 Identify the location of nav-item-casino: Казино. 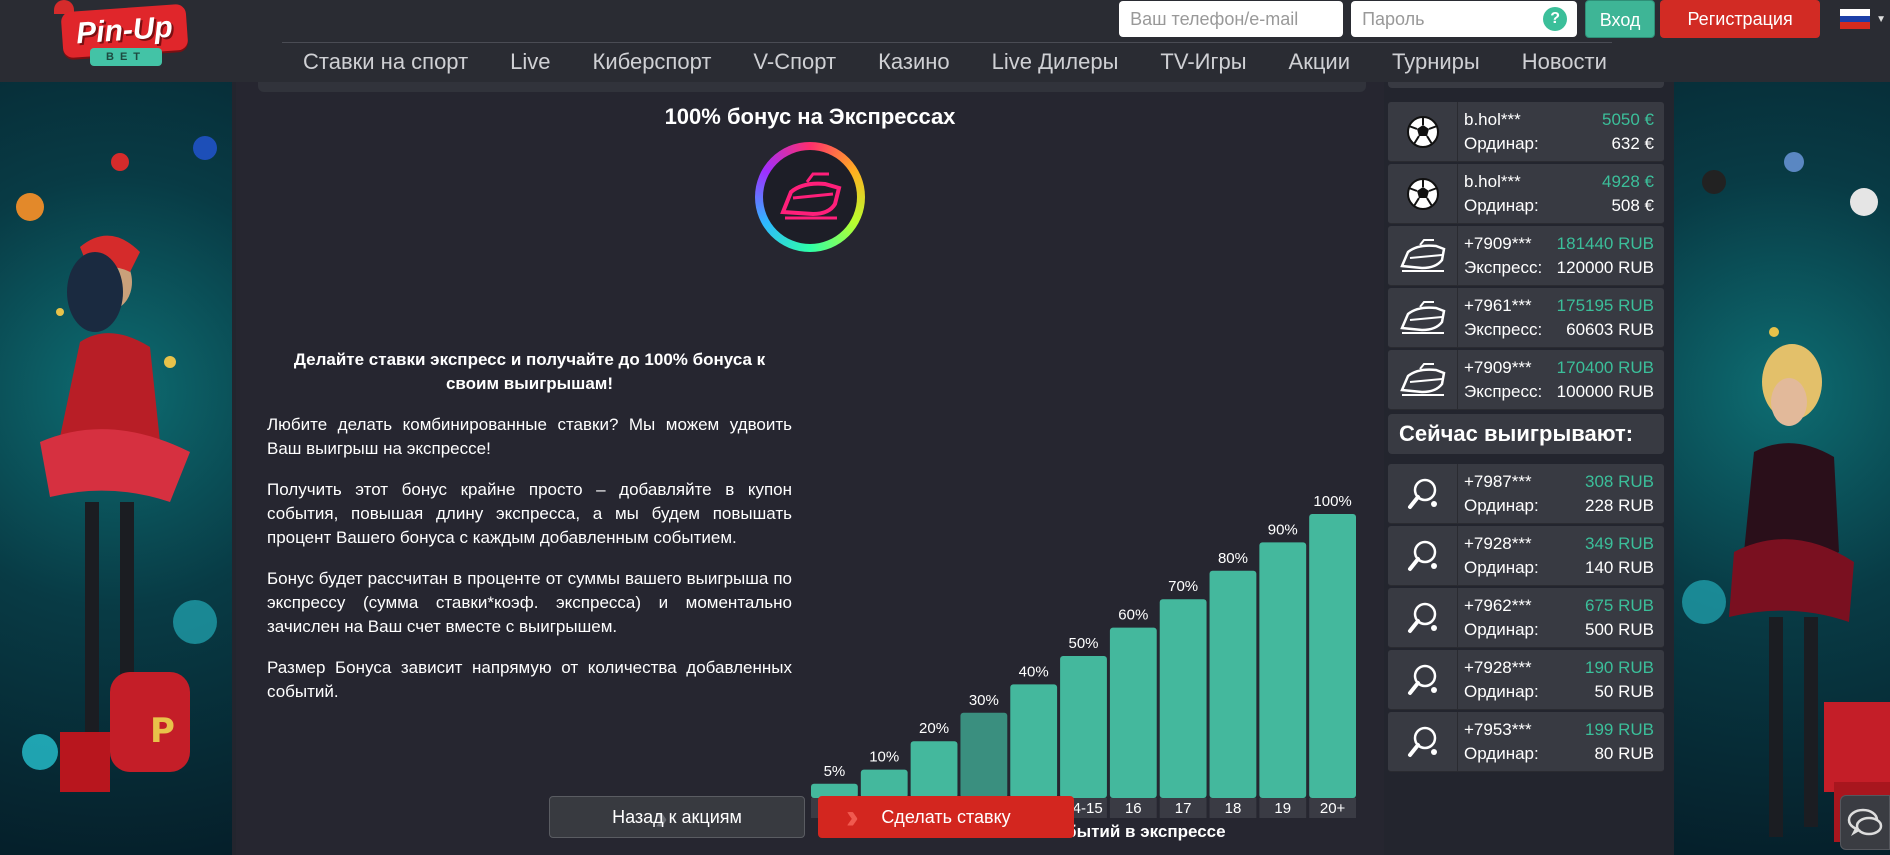
(914, 61).